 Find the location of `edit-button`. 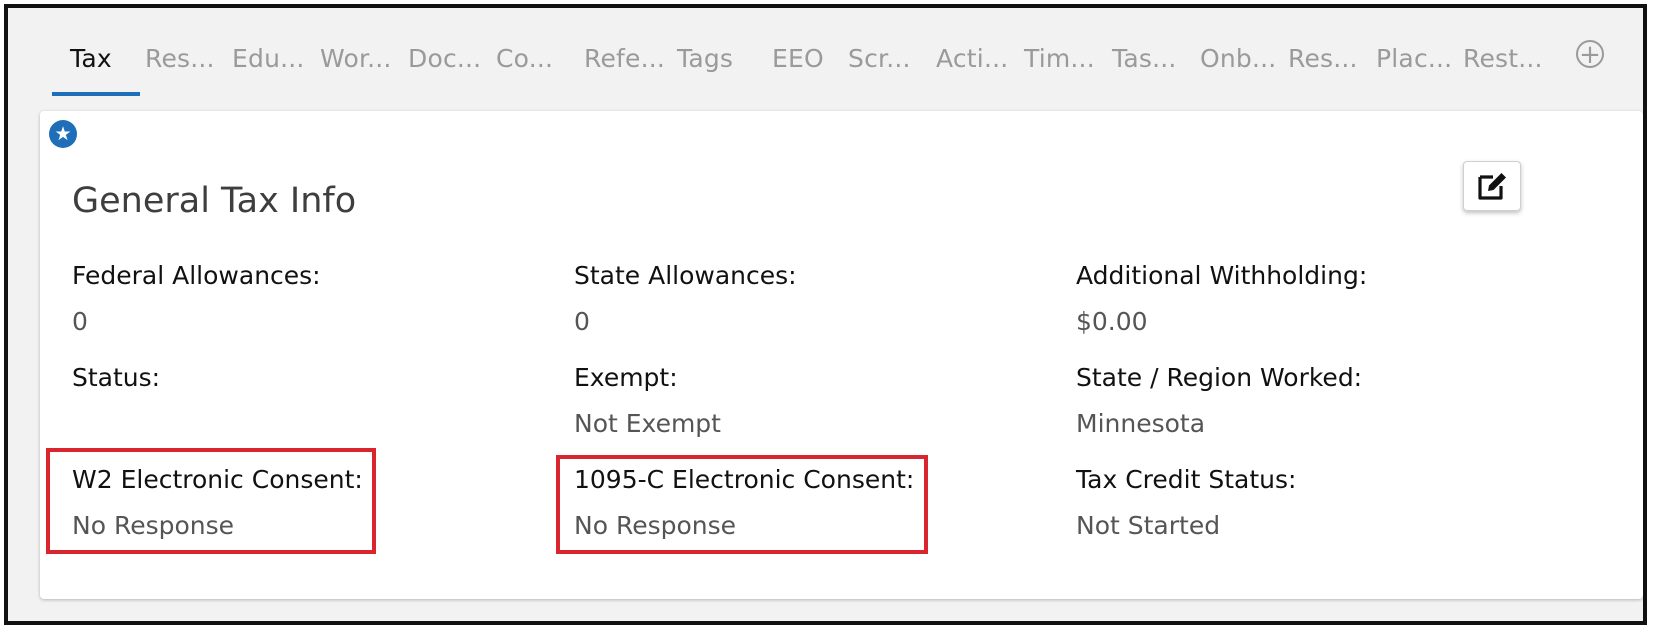

edit-button is located at coordinates (1492, 186).